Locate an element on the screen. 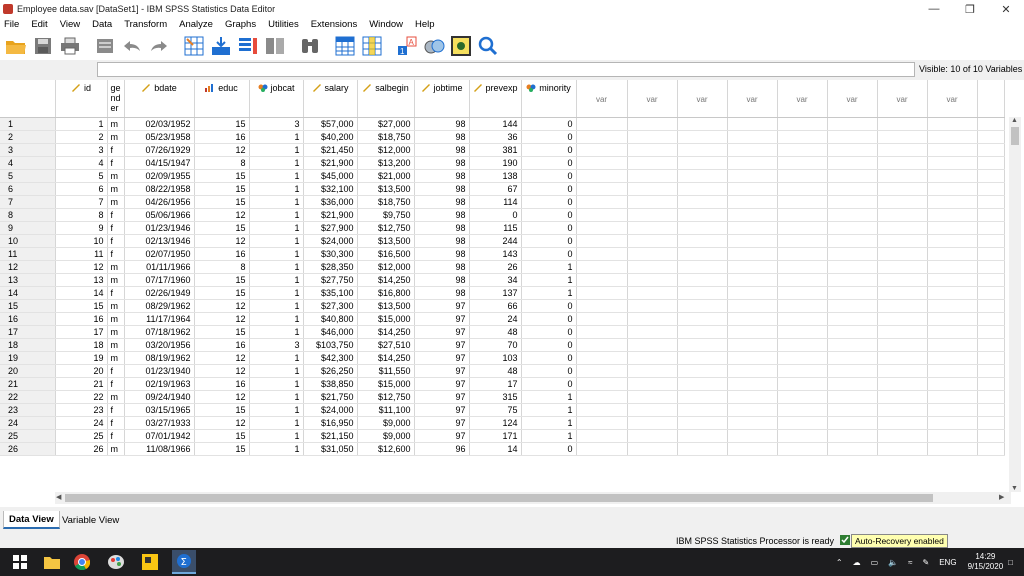 The image size is (1024, 576). grid-cell: 02/26/1949 is located at coordinates (159, 292).